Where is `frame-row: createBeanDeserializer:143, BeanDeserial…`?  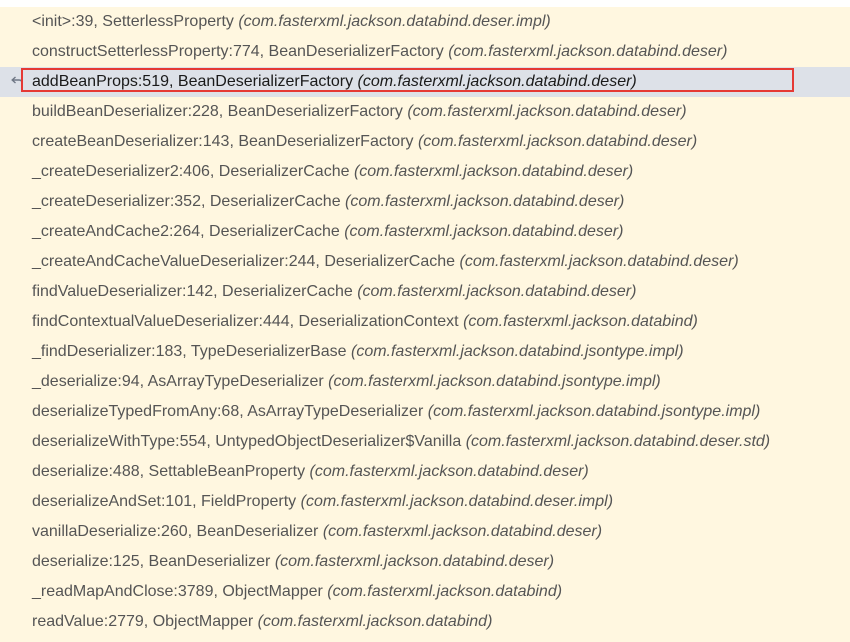 frame-row: createBeanDeserializer:143, BeanDeserial… is located at coordinates (425, 142).